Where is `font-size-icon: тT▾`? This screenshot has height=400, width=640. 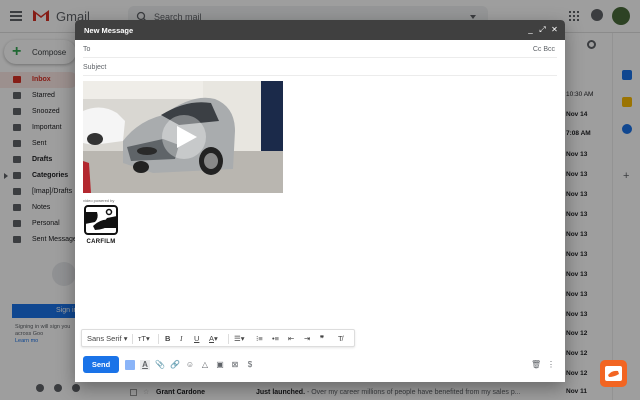
font-size-icon: тT▾ is located at coordinates (144, 339).